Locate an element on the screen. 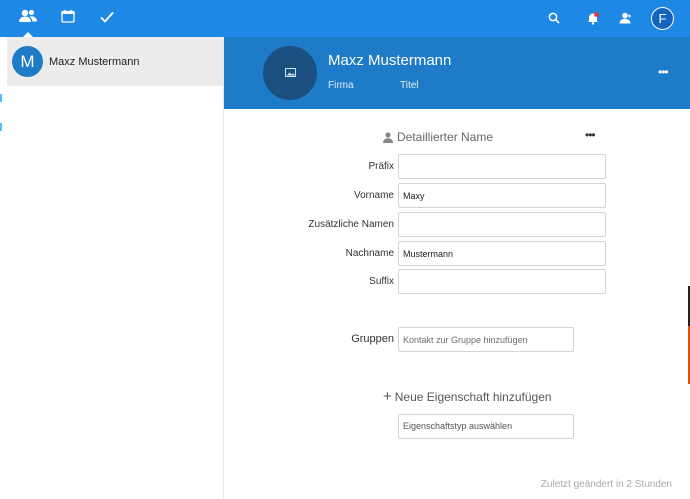 Image resolution: width=690 pixels, height=499 pixels. detailed-name-title: Detaillierter Name is located at coordinates (438, 137).